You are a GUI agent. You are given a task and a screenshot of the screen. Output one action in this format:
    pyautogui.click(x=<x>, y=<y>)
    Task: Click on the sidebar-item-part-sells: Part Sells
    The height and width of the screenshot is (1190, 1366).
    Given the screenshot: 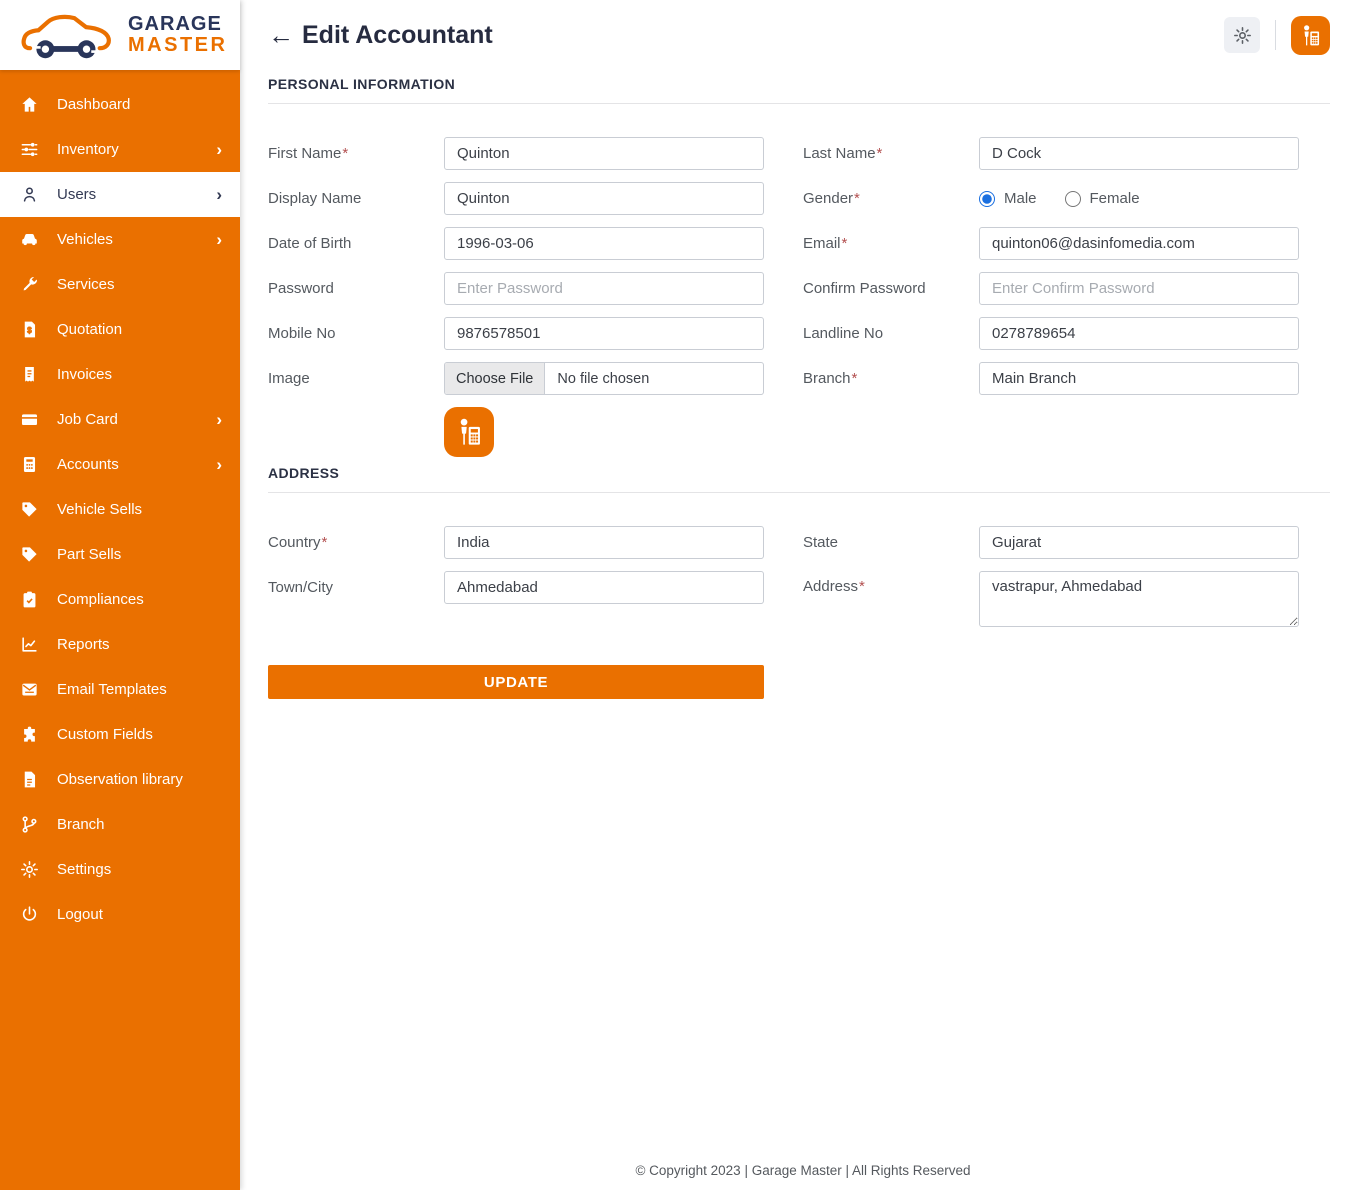 What is the action you would take?
    pyautogui.click(x=120, y=554)
    